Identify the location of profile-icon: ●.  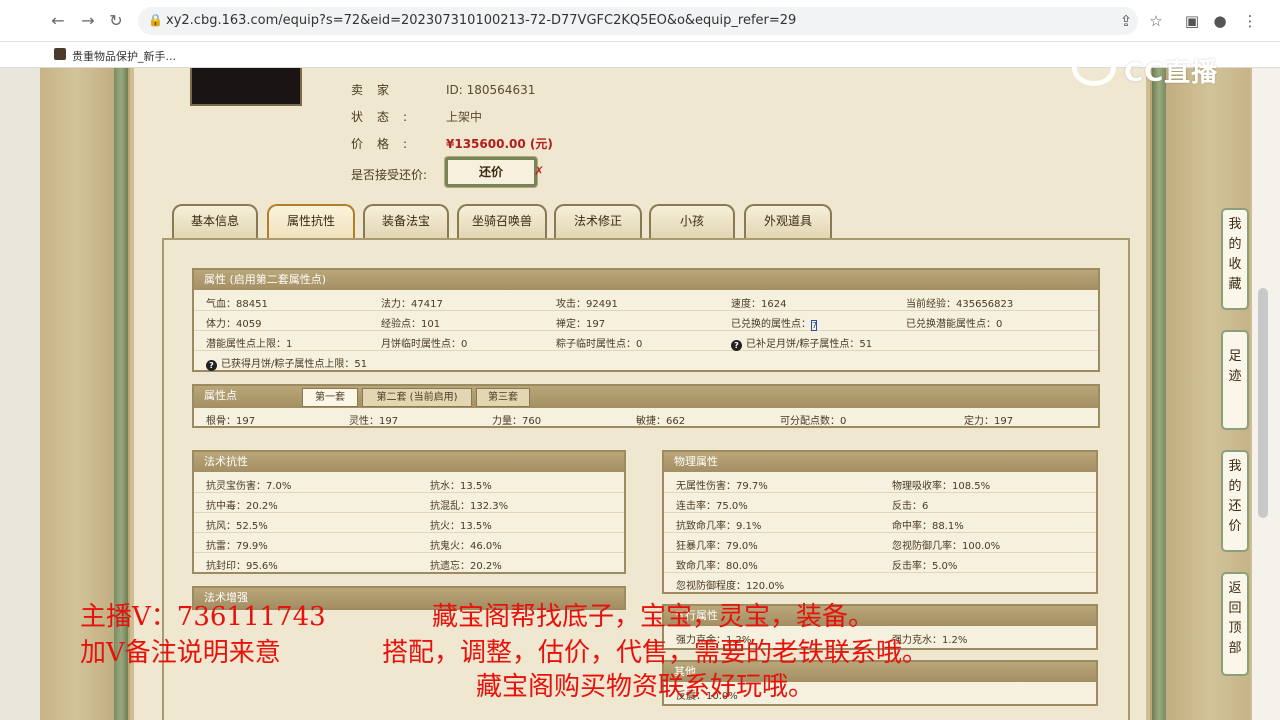
(1220, 21).